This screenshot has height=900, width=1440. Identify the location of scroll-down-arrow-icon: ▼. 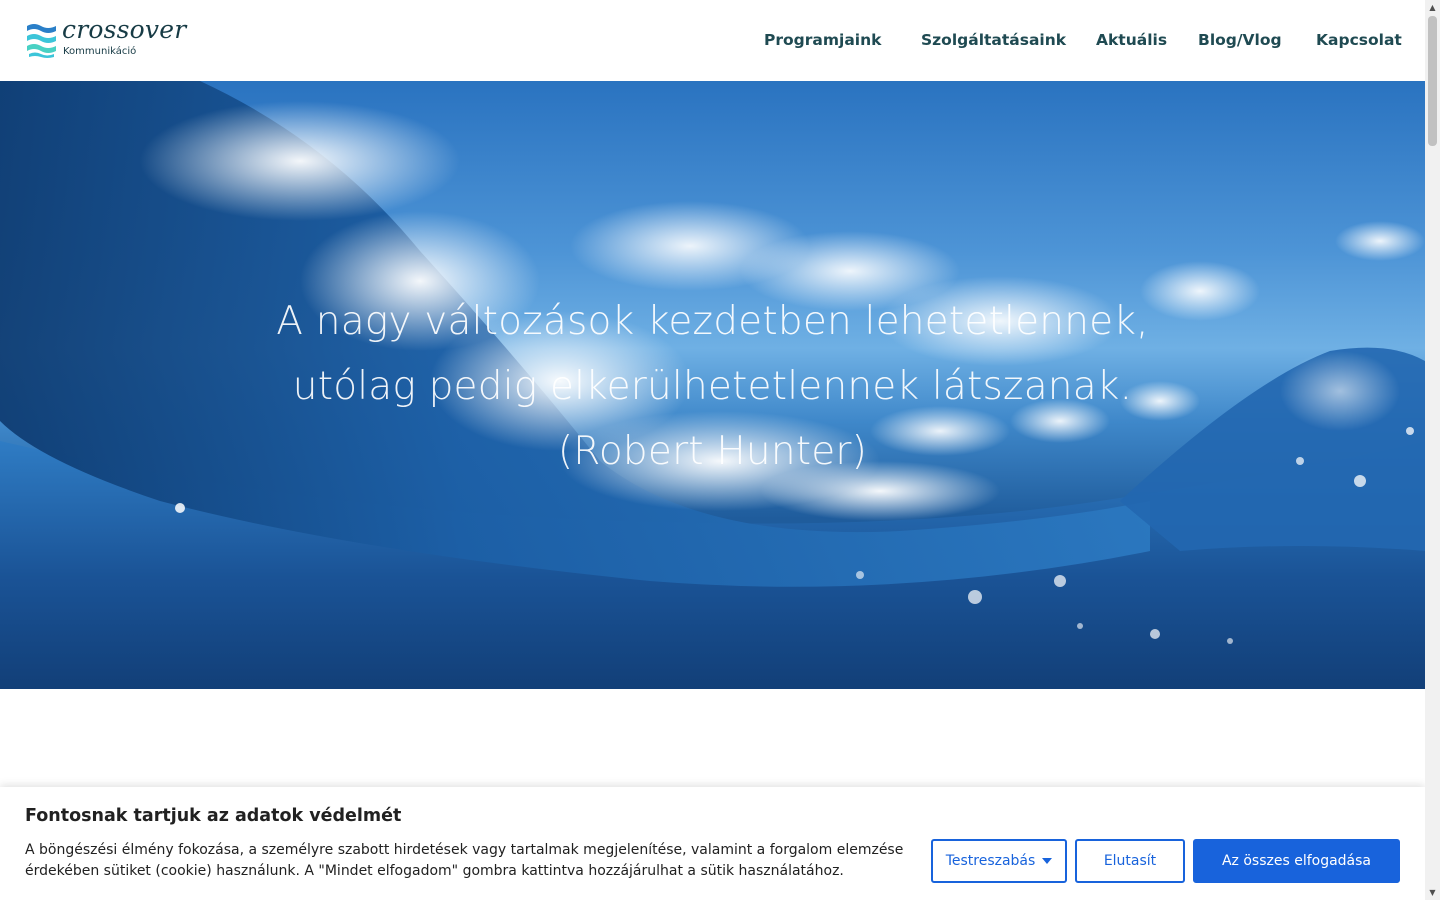
(1432, 892).